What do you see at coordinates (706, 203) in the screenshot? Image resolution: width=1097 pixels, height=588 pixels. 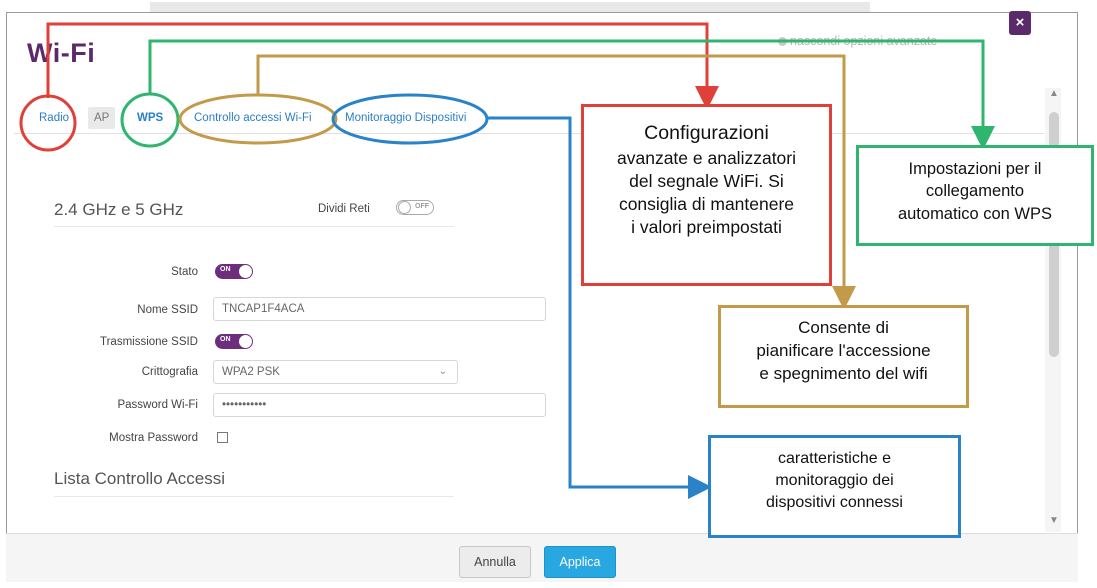 I see `callout-line: consiglia di mantenere` at bounding box center [706, 203].